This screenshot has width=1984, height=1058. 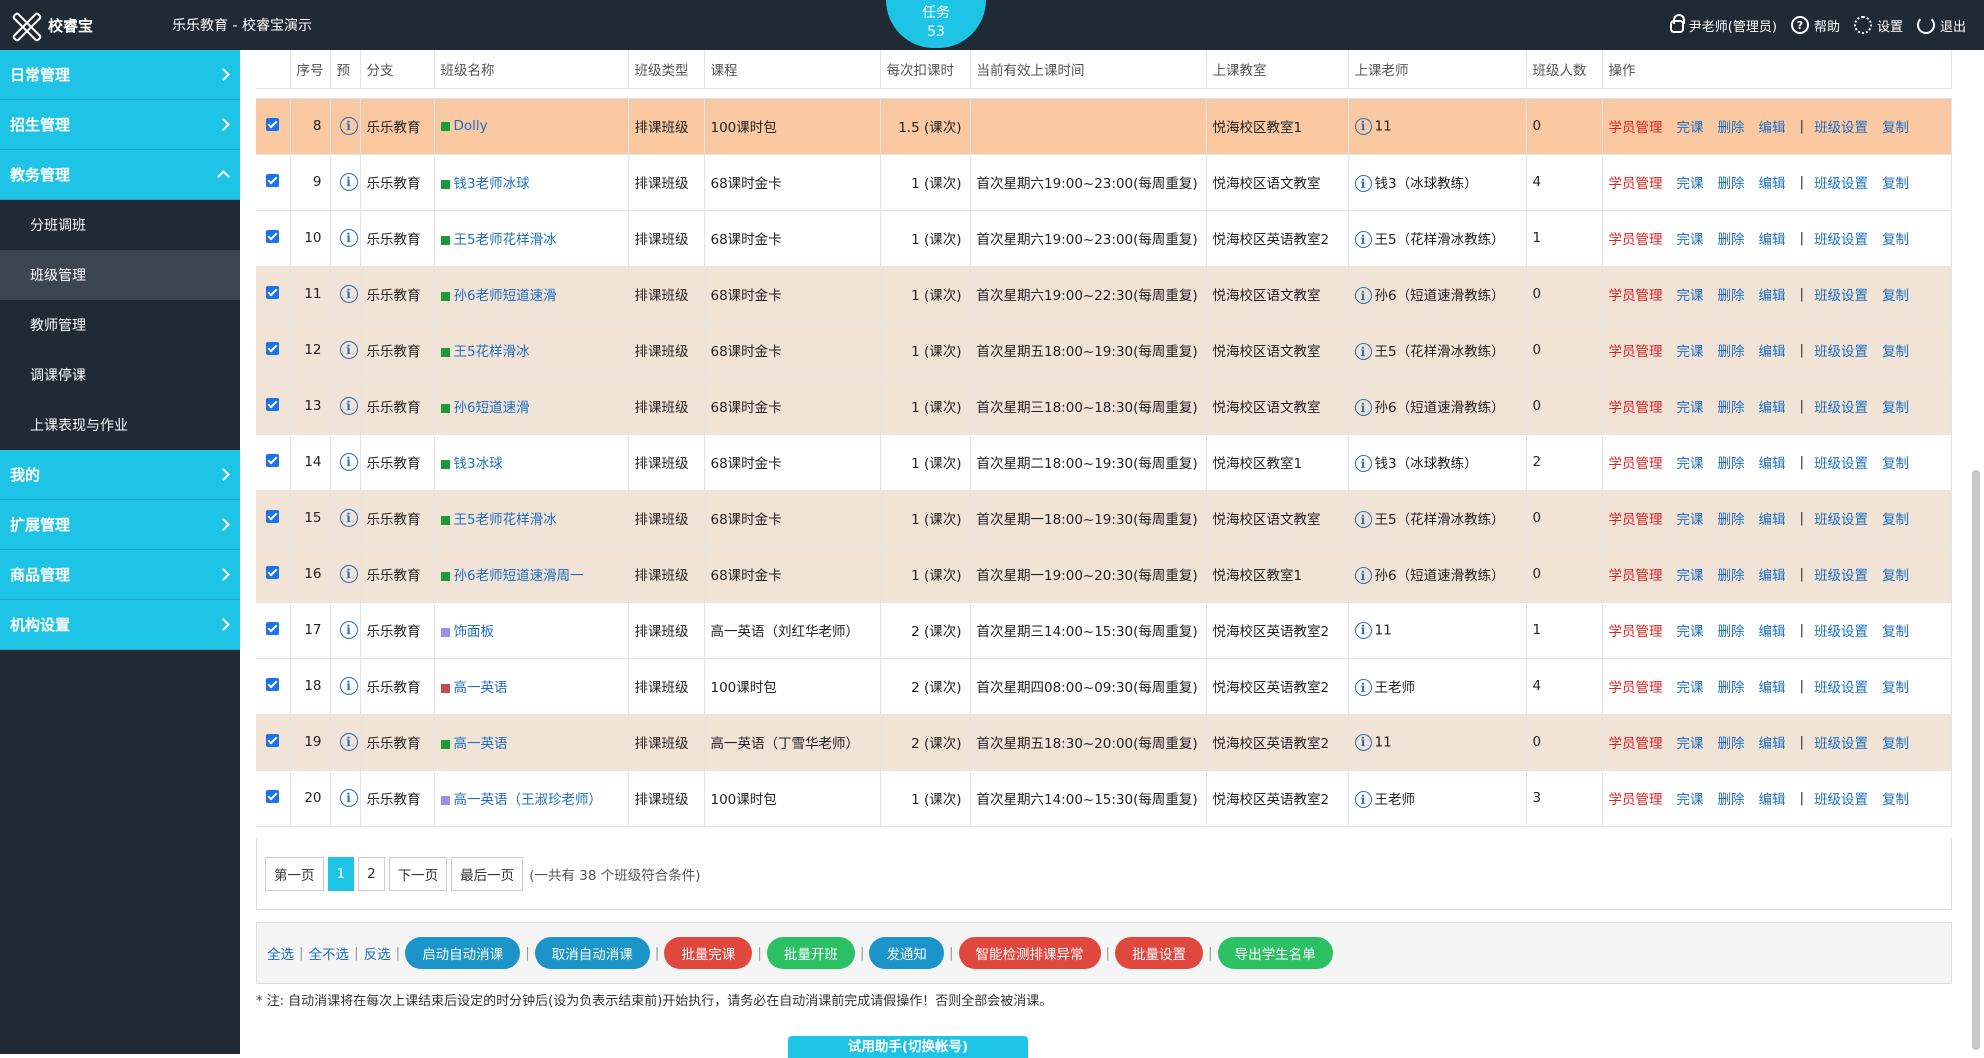 I want to click on class-name-link: 高一英语（王淑珍老师）, so click(x=528, y=800).